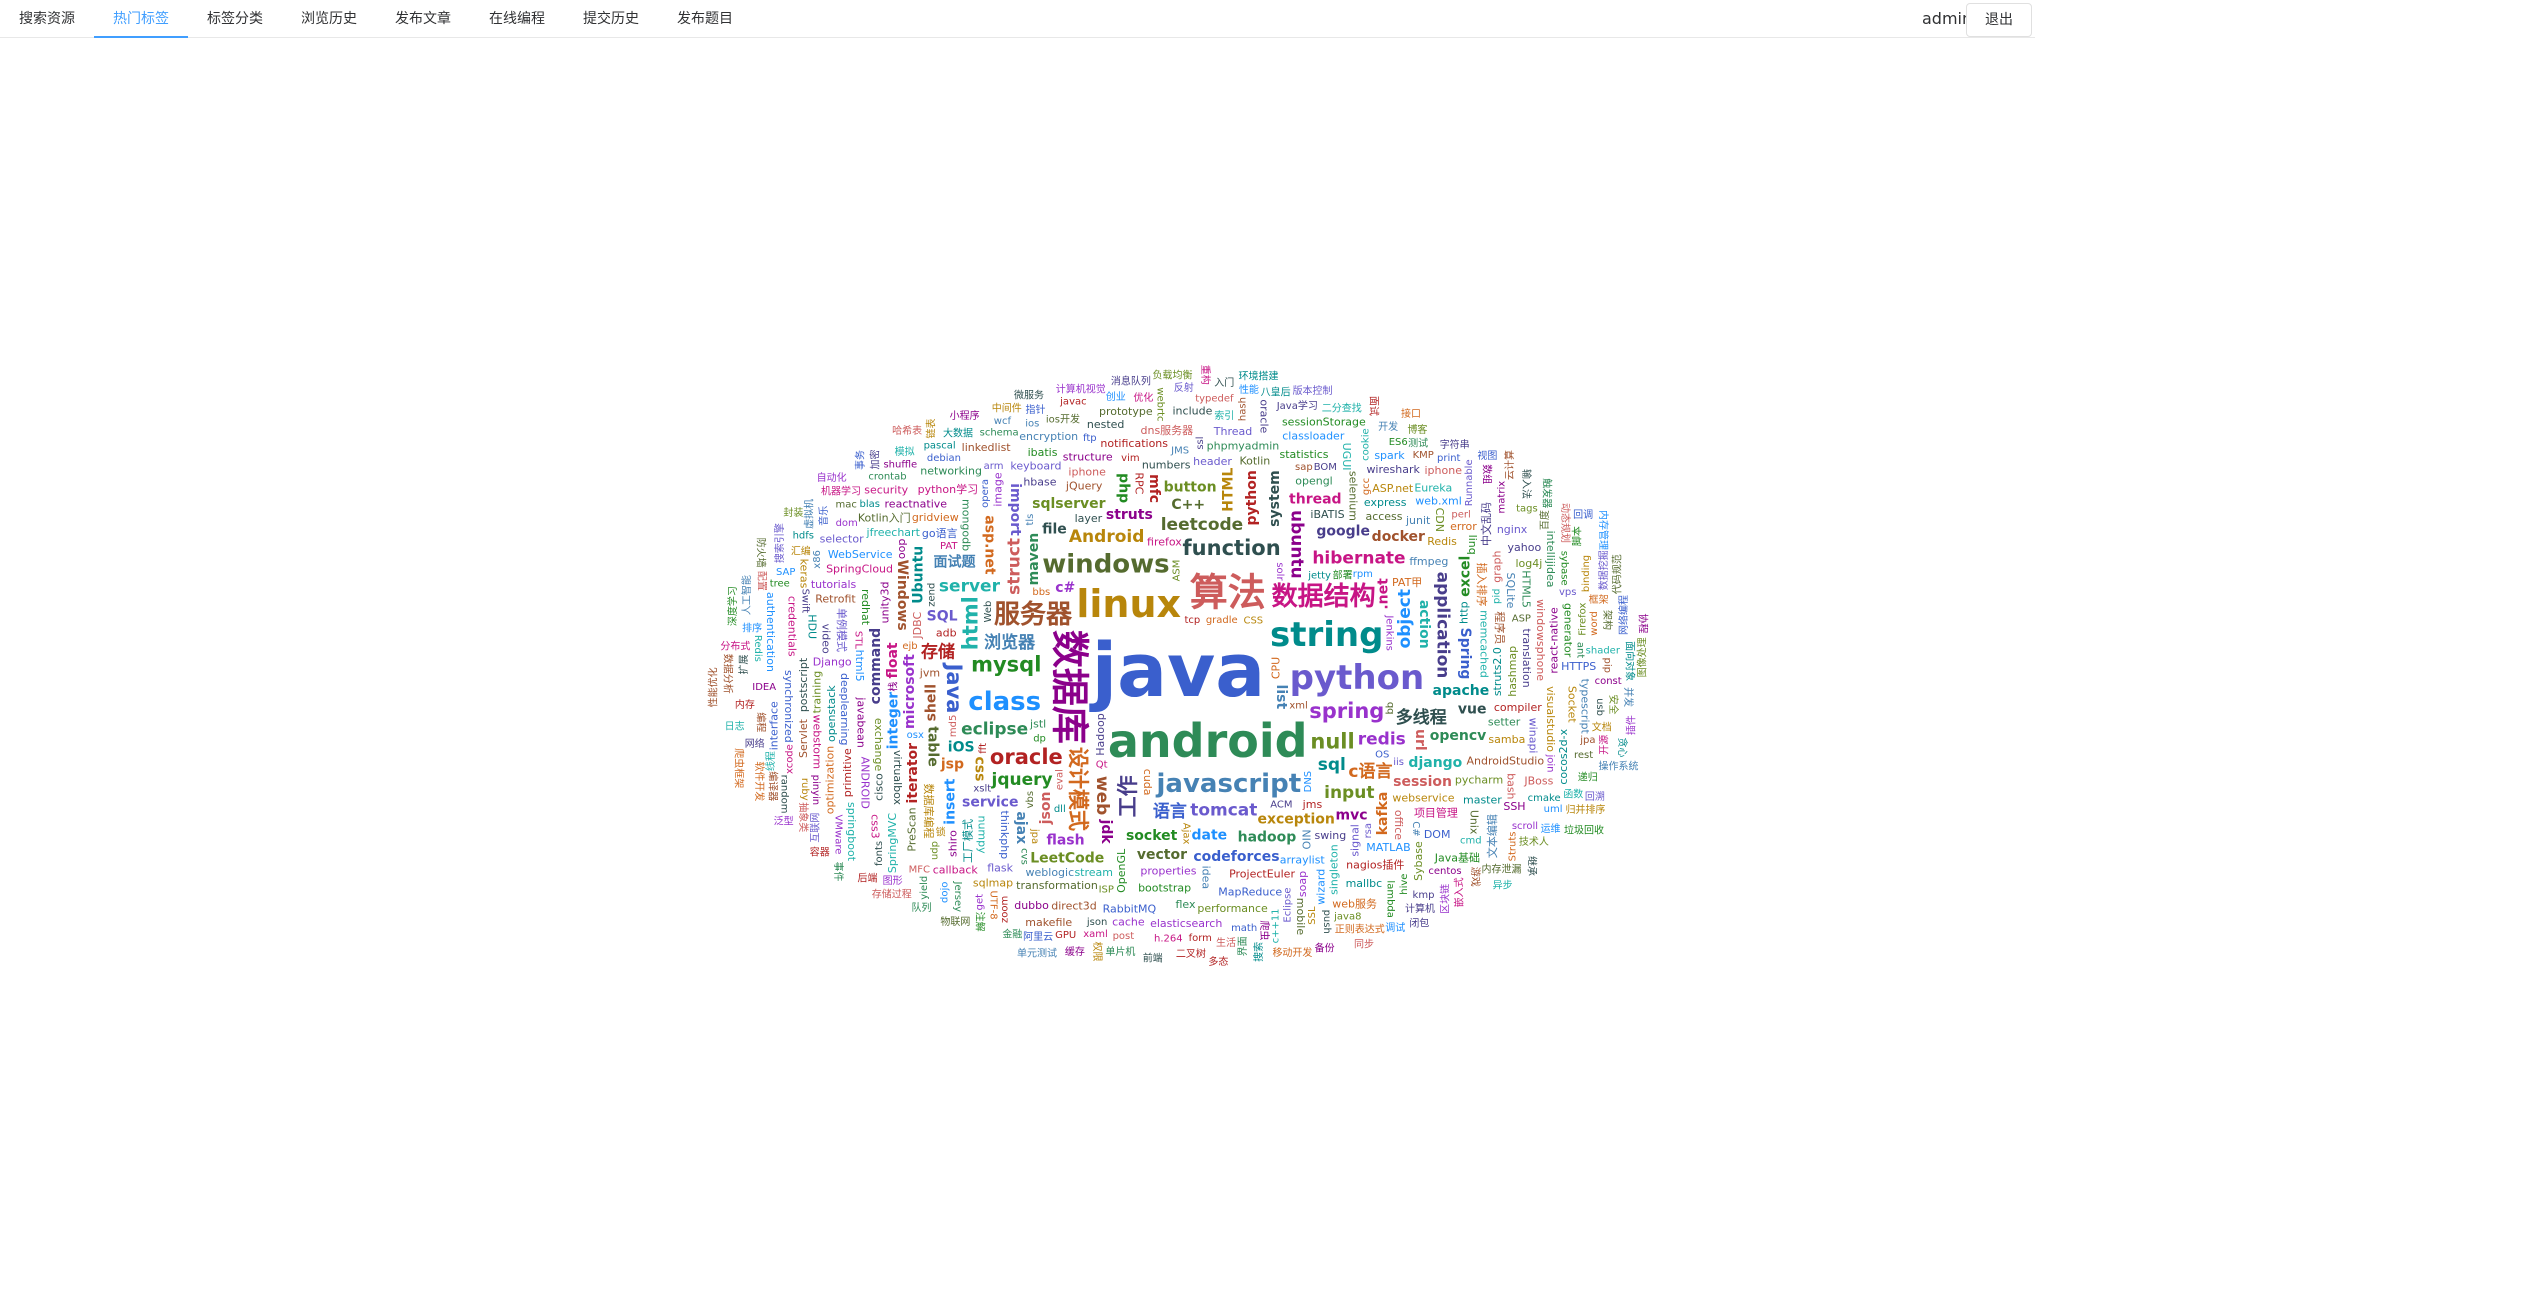  Describe the element at coordinates (1172, 375) in the screenshot. I see `tag-cloud-word: 负载均衡` at that location.